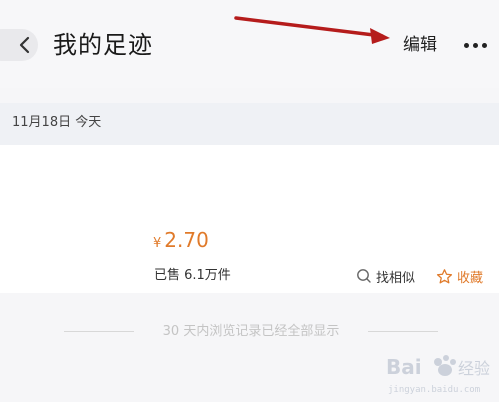 This screenshot has height=402, width=499. I want to click on edit-button: 编辑, so click(420, 45).